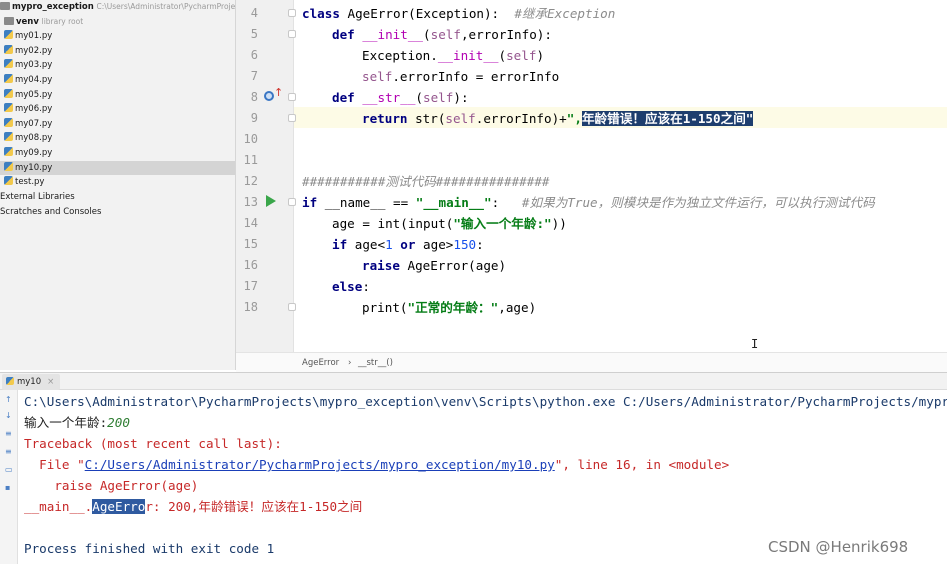  What do you see at coordinates (117, 109) in the screenshot?
I see `project-file-item: my06.py` at bounding box center [117, 109].